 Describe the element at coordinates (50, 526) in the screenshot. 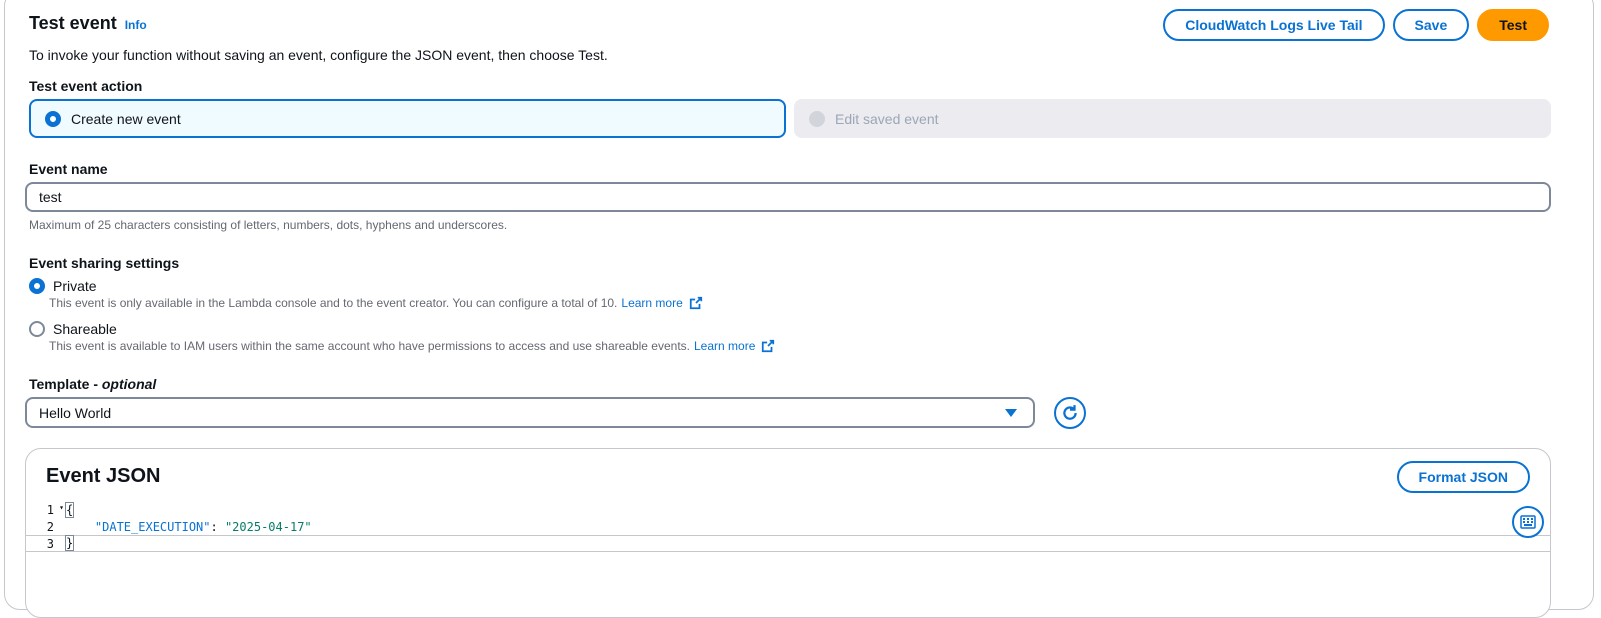

I see `line-number: 2` at that location.